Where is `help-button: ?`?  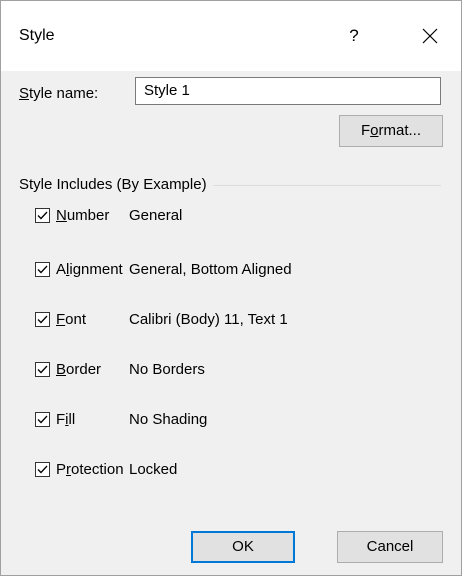 help-button: ? is located at coordinates (354, 36).